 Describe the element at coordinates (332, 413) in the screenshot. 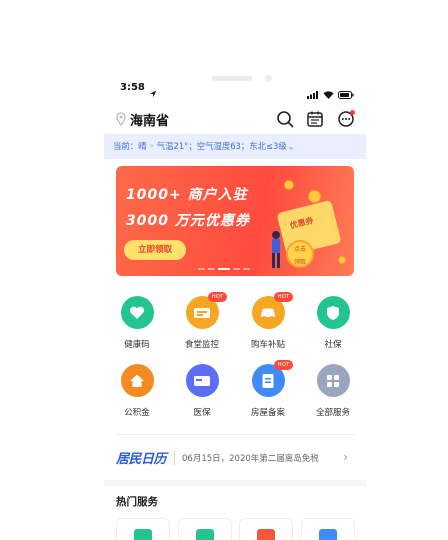

I see `service-label: 全部服务` at that location.